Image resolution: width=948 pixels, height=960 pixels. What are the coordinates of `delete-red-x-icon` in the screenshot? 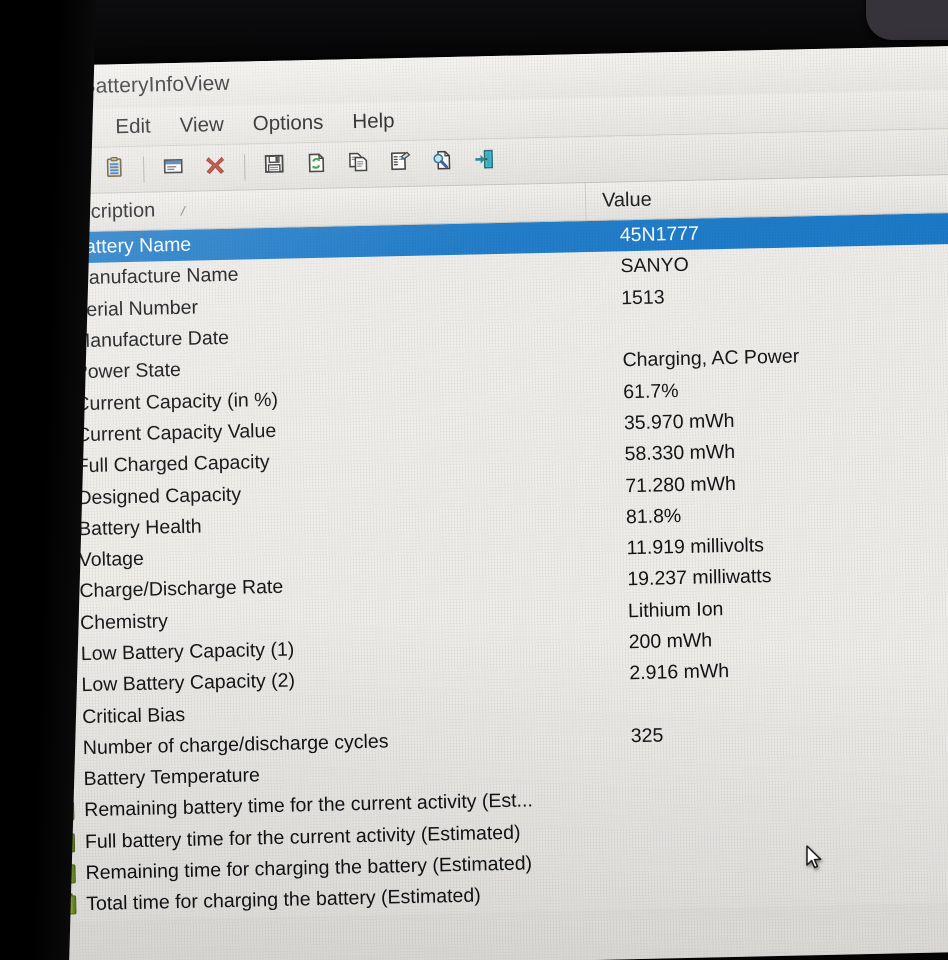 It's located at (215, 167).